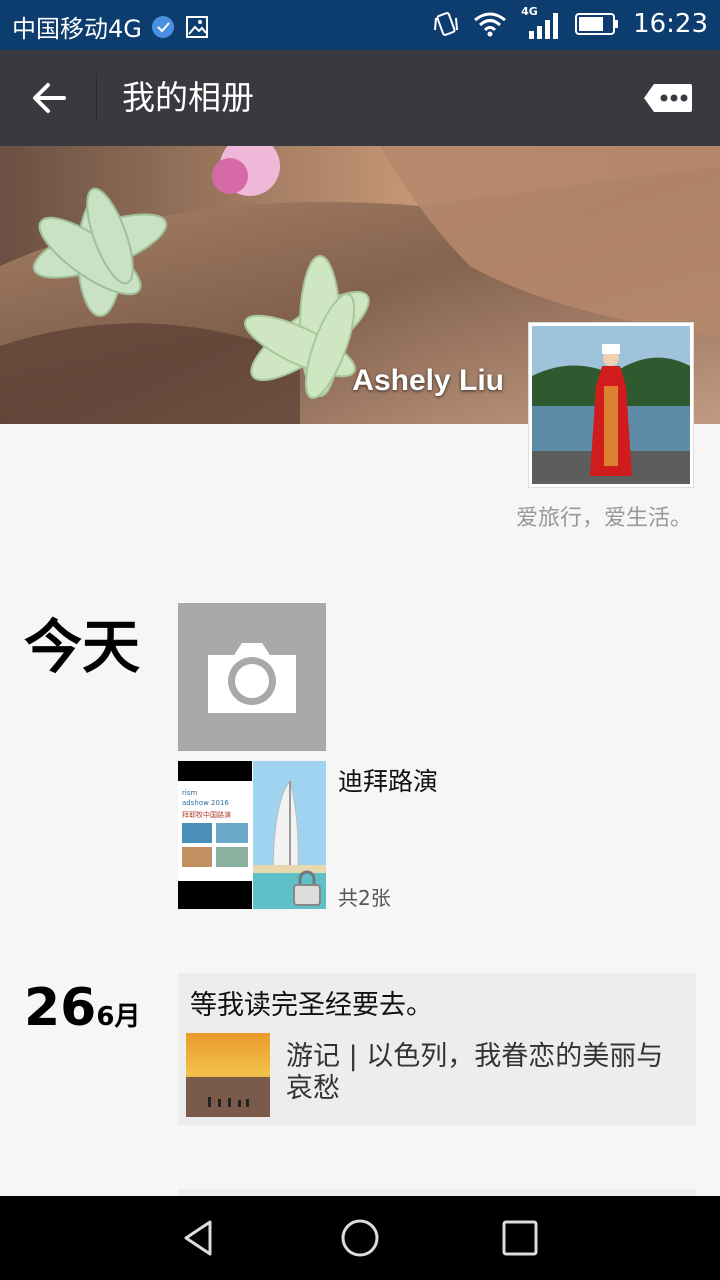  Describe the element at coordinates (60, 1008) in the screenshot. I see `date-day: 26` at that location.